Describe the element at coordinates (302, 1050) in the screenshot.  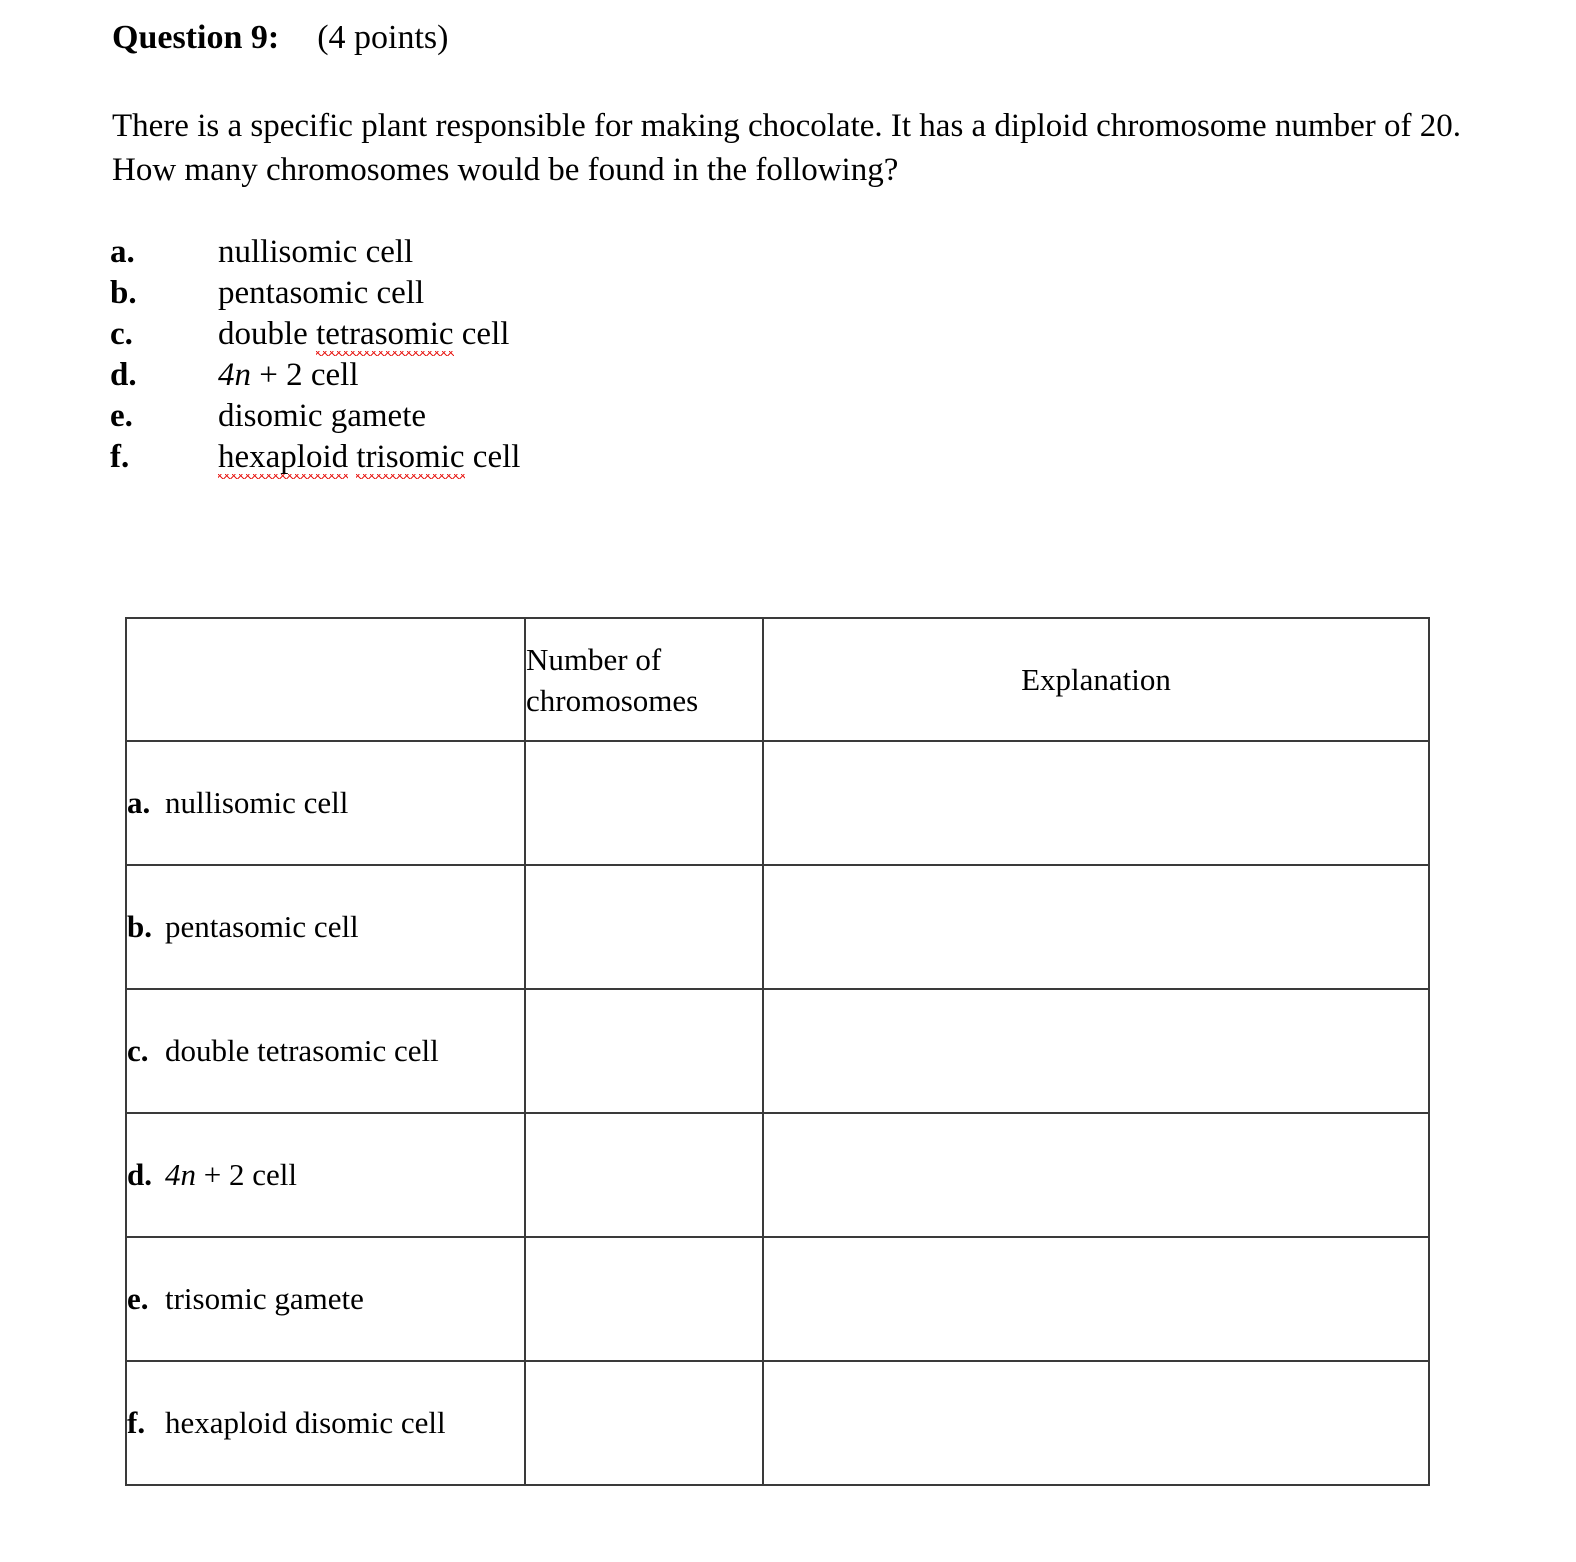
I see `row-label-text: double tetrasomic cell` at that location.